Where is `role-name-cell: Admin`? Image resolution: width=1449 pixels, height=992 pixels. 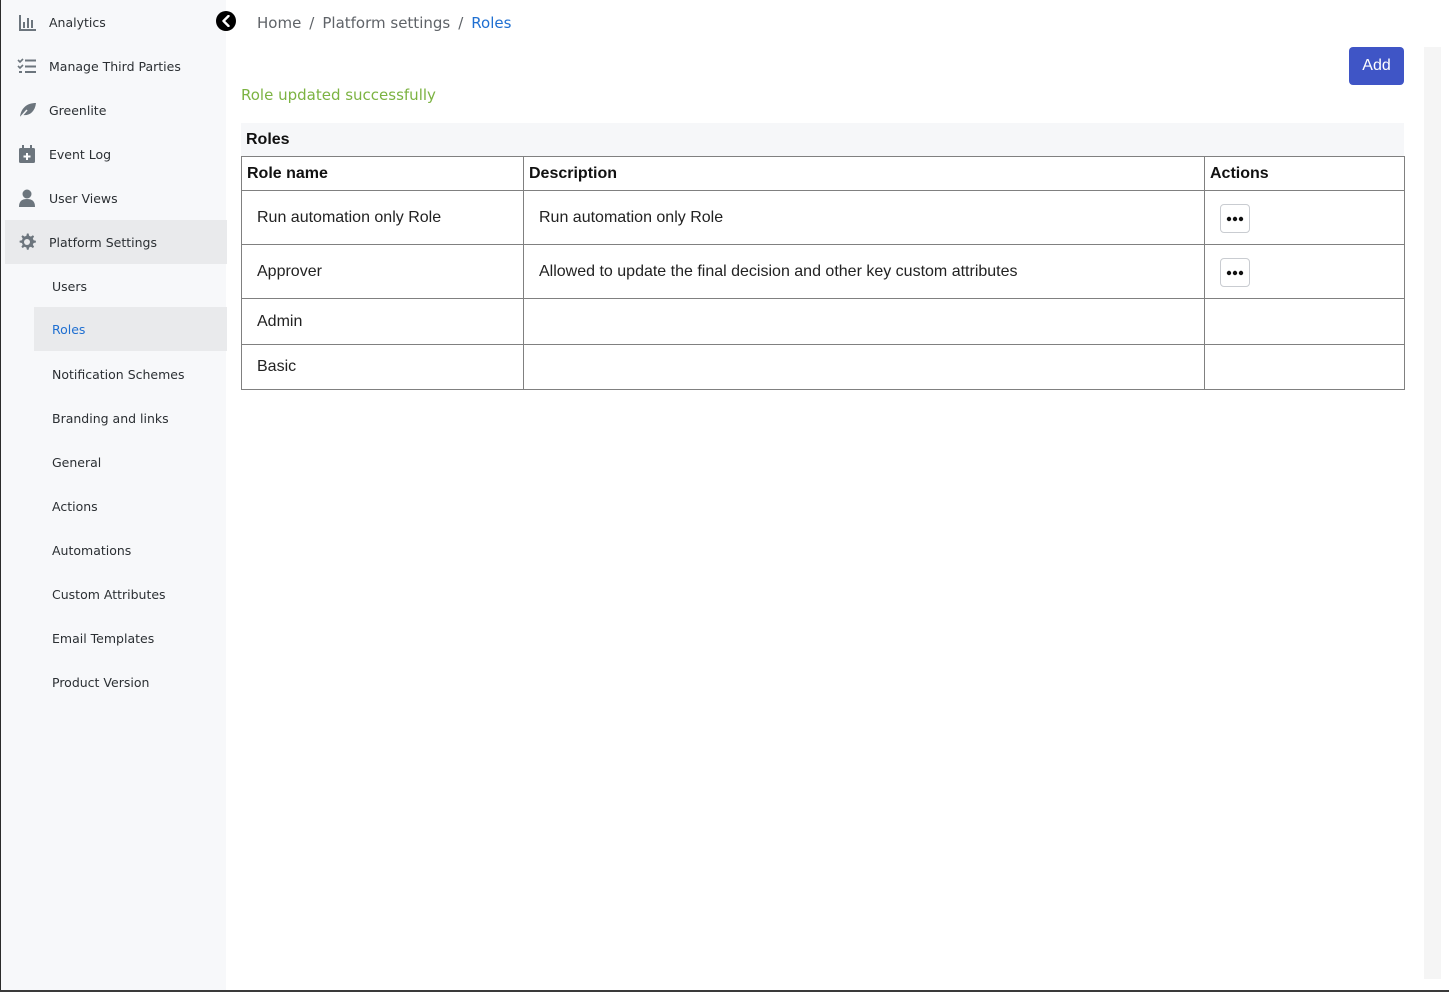 role-name-cell: Admin is located at coordinates (382, 321).